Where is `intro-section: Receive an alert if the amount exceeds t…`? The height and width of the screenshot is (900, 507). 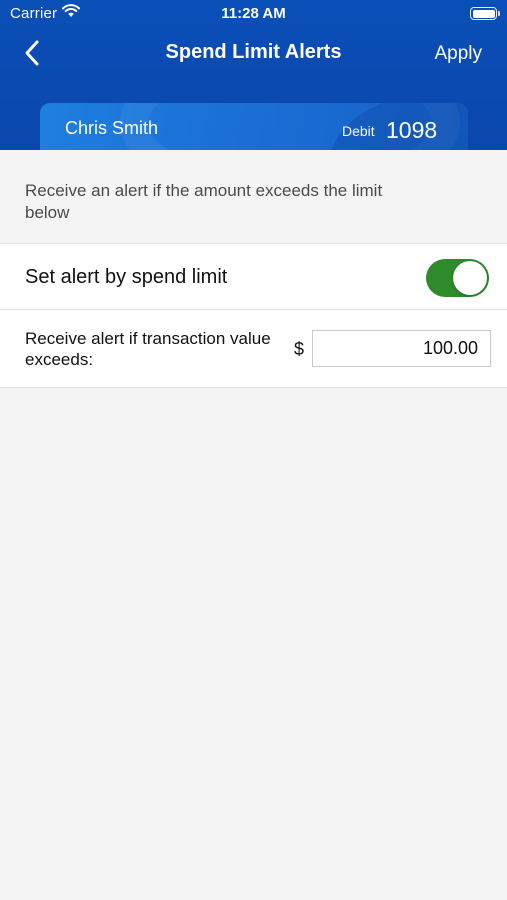
intro-section: Receive an alert if the amount exceeds t… is located at coordinates (253, 196).